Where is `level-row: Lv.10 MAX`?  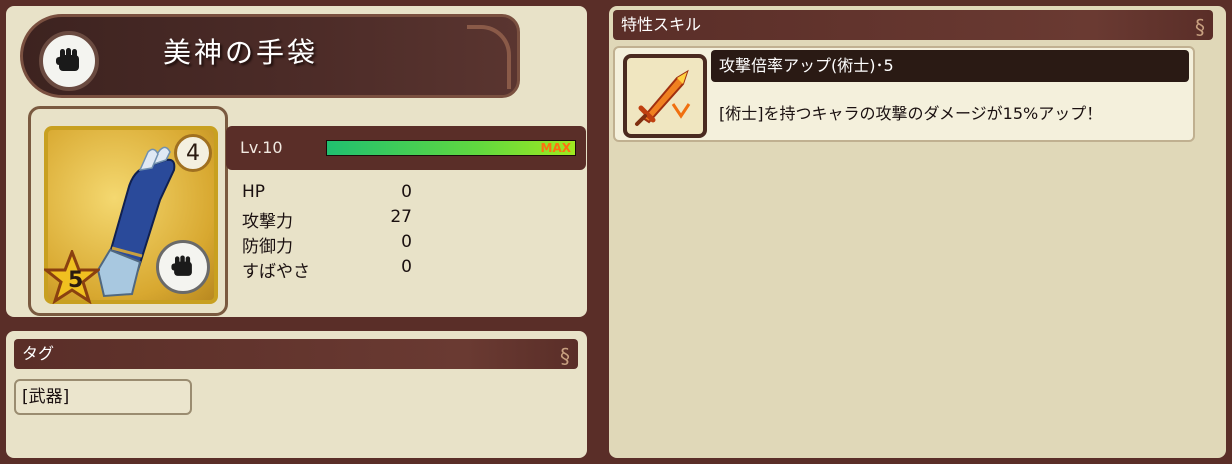 level-row: Lv.10 MAX is located at coordinates (406, 148).